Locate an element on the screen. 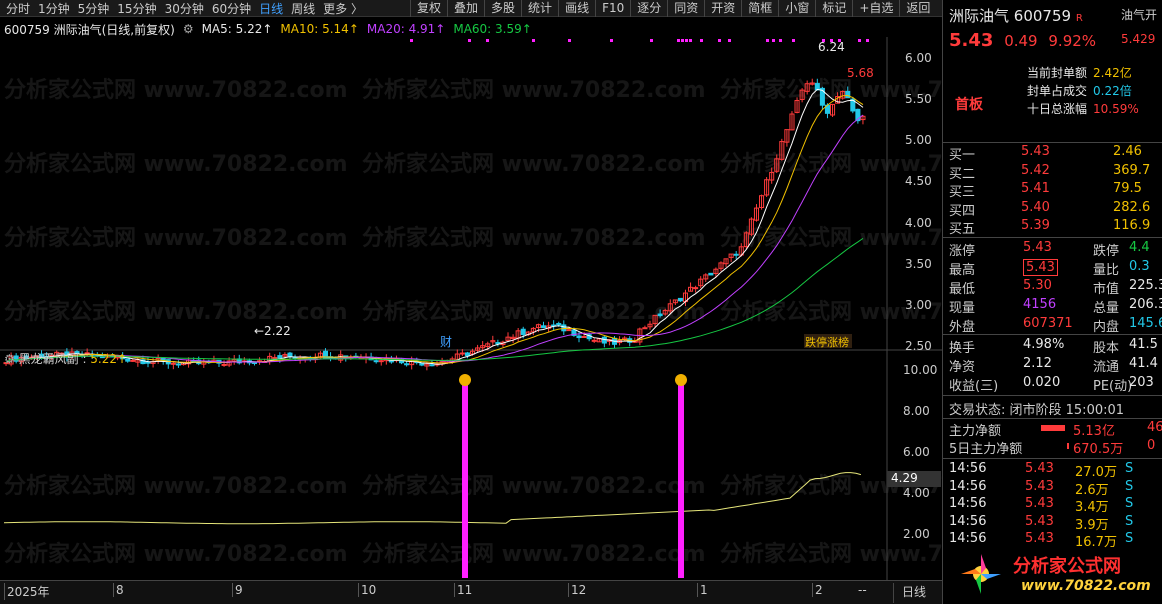 Image resolution: width=1162 pixels, height=604 pixels. quote-label: 最低 is located at coordinates (962, 289).